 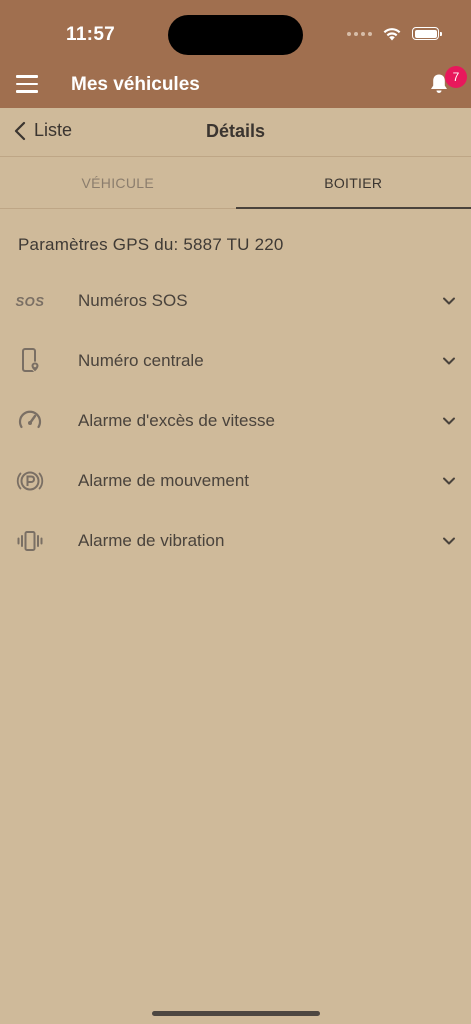 I want to click on list-item-label: Numéros SOS, so click(x=133, y=300).